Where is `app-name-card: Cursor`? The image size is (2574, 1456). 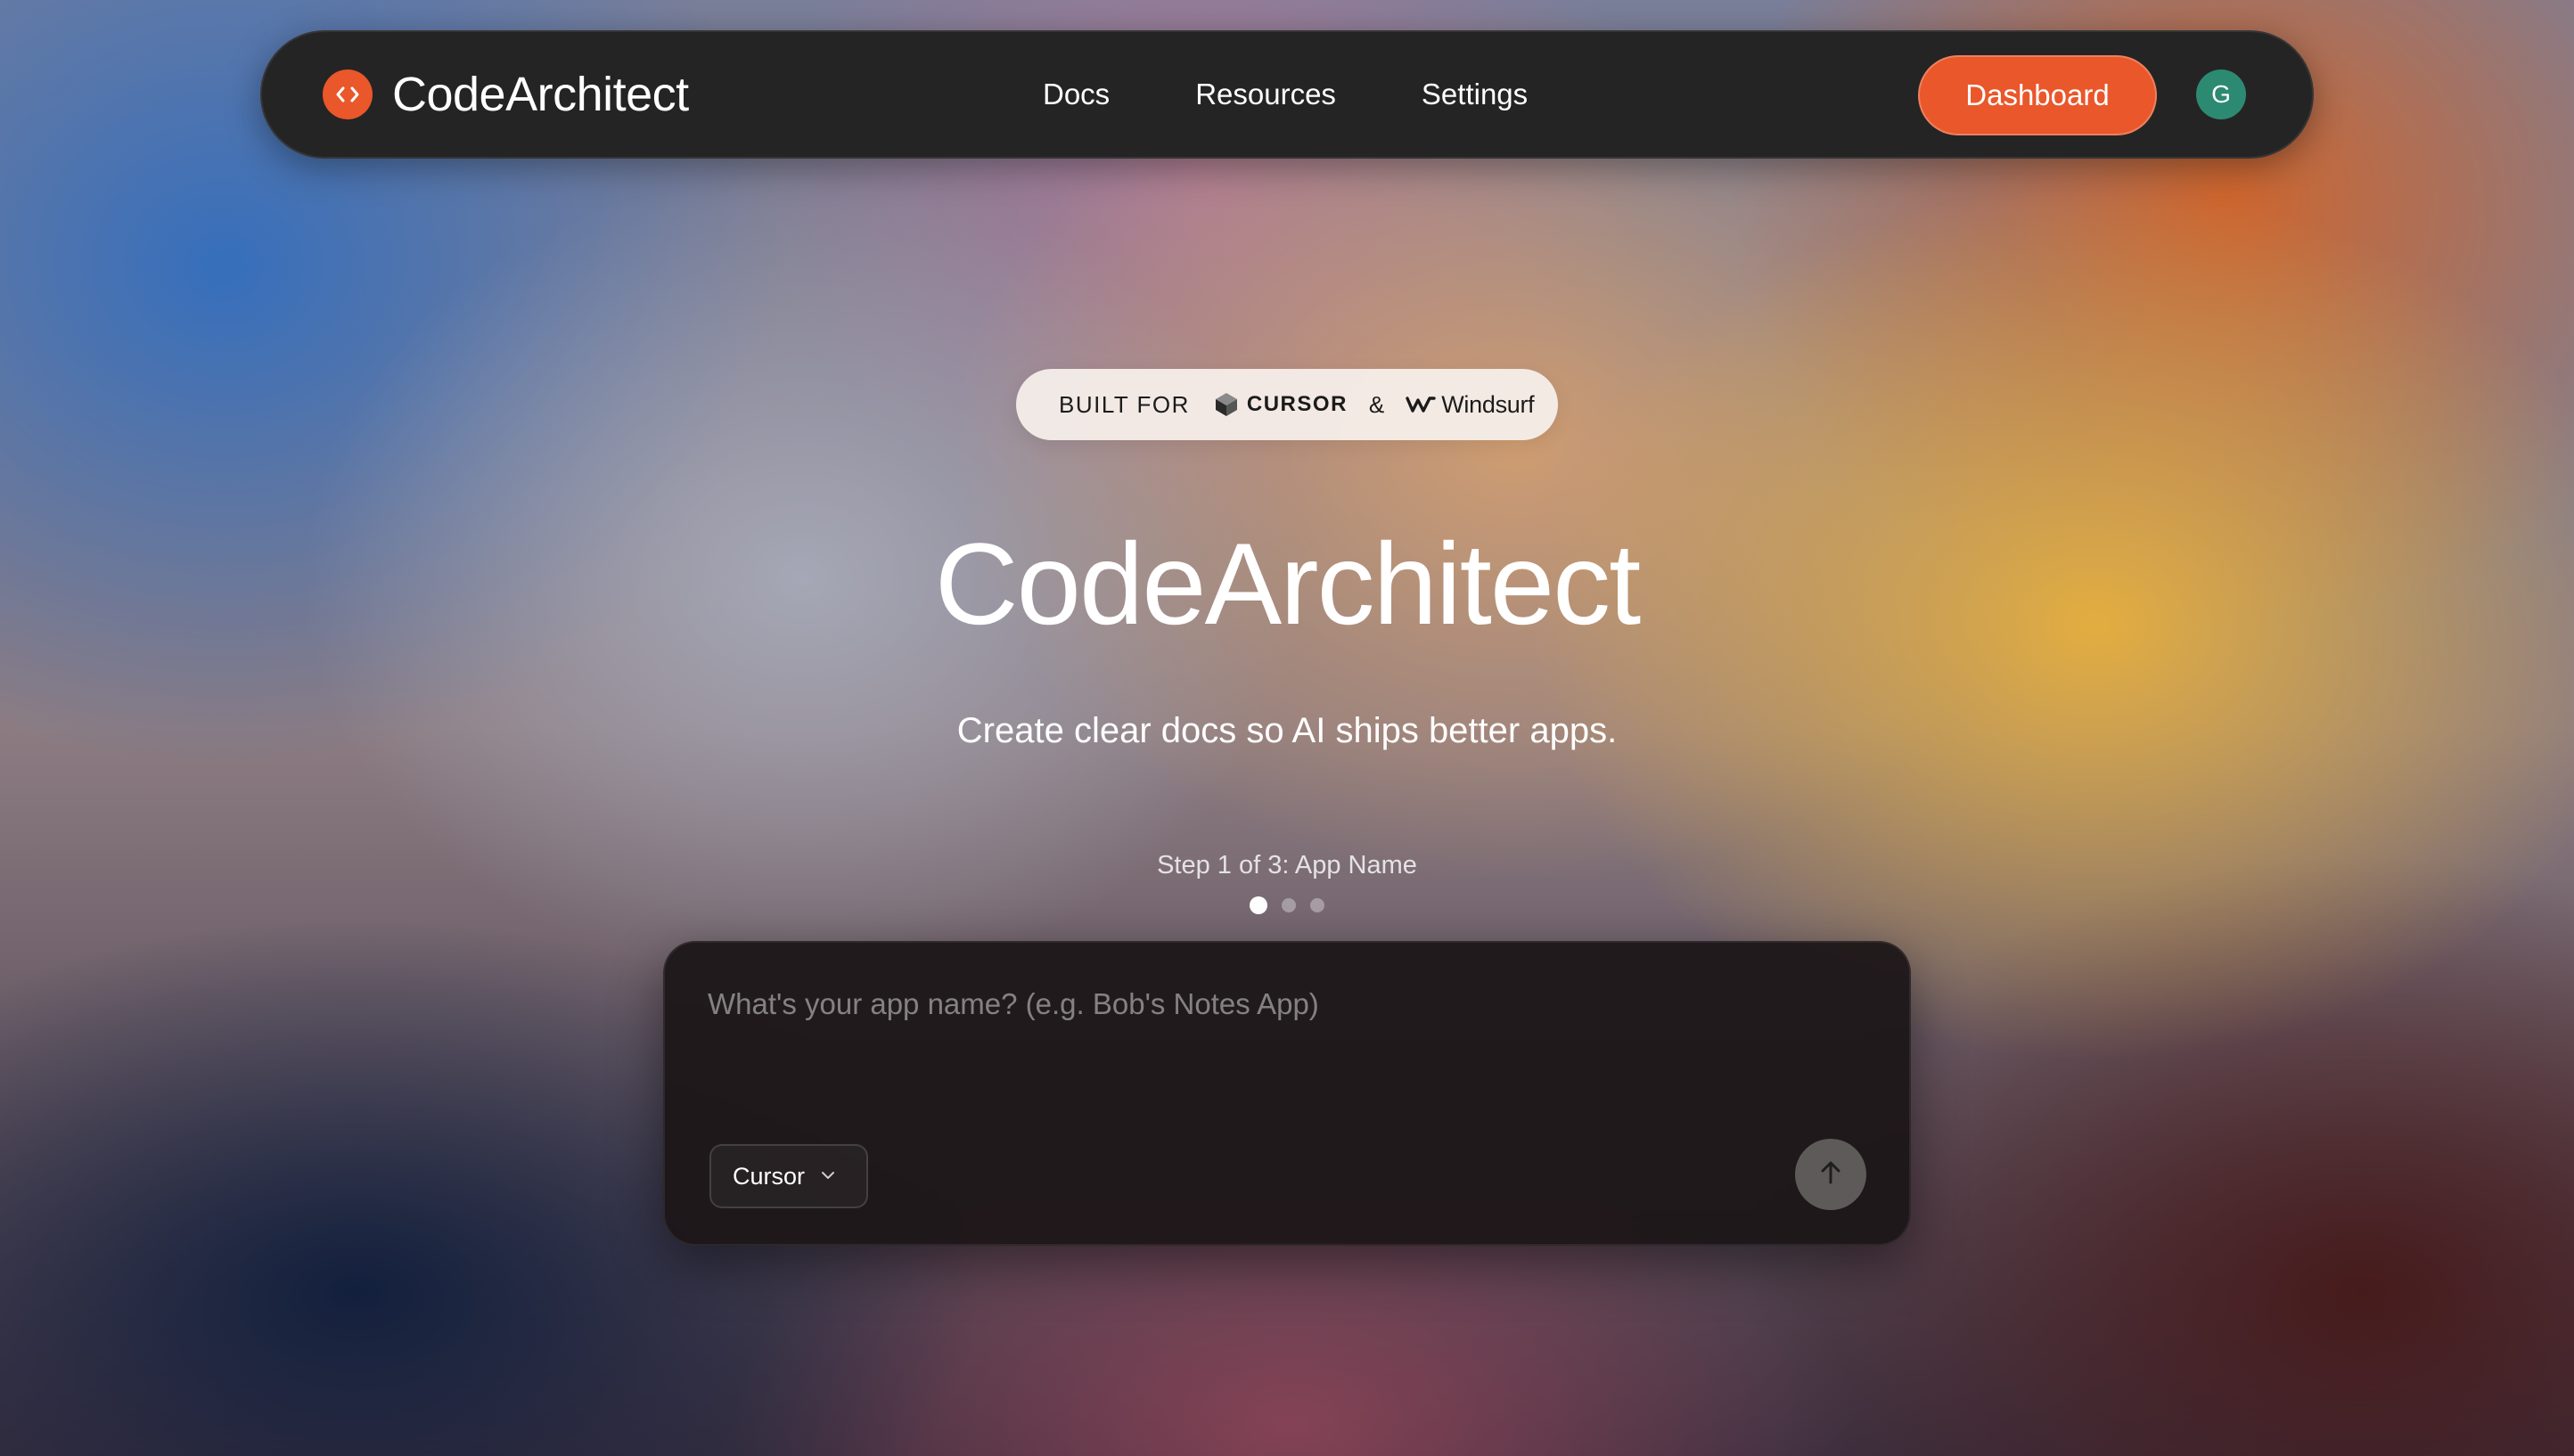 app-name-card: Cursor is located at coordinates (1287, 1093).